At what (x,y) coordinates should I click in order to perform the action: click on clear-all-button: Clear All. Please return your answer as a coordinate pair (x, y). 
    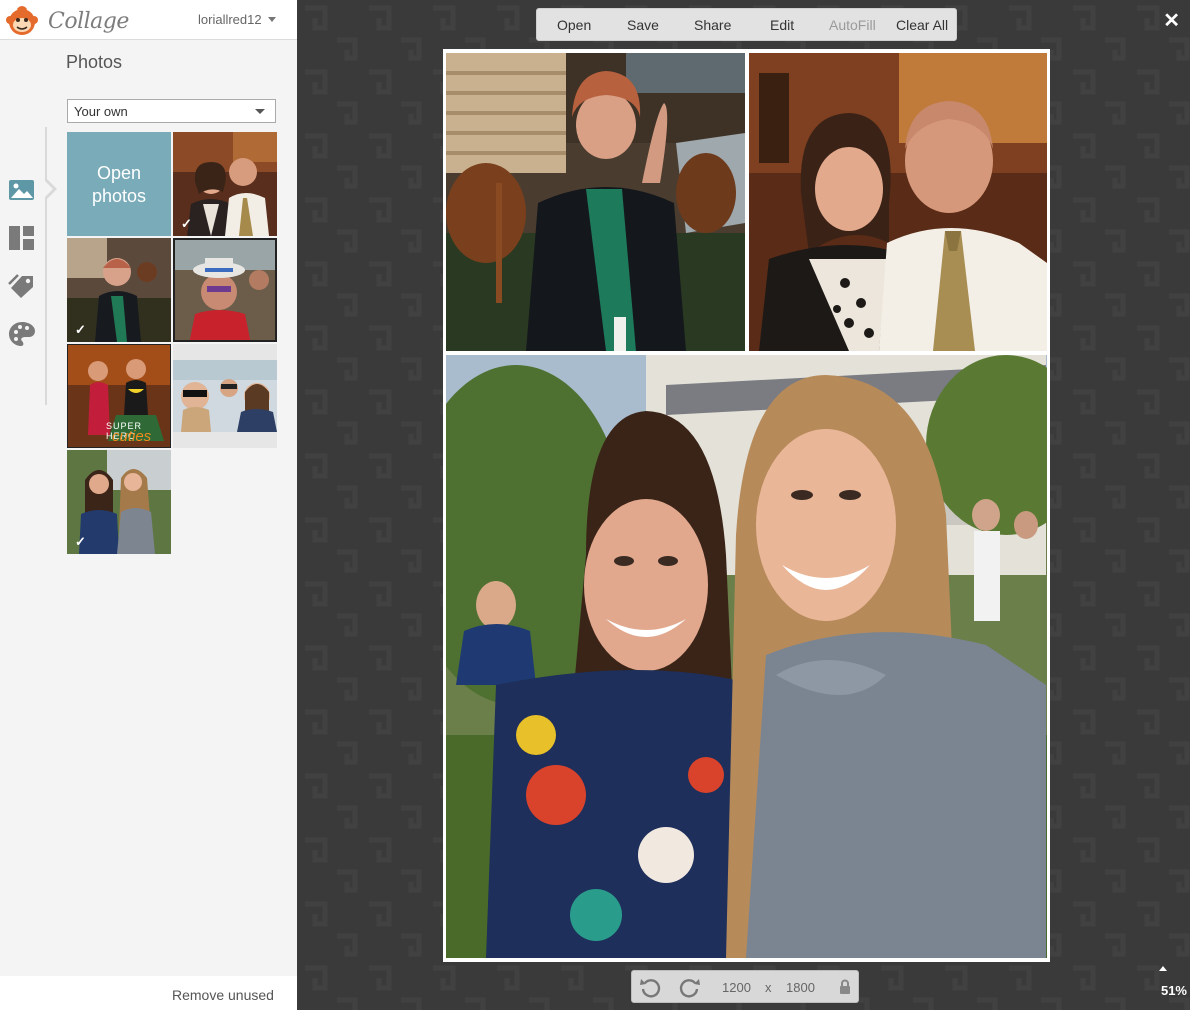
    Looking at the image, I should click on (922, 25).